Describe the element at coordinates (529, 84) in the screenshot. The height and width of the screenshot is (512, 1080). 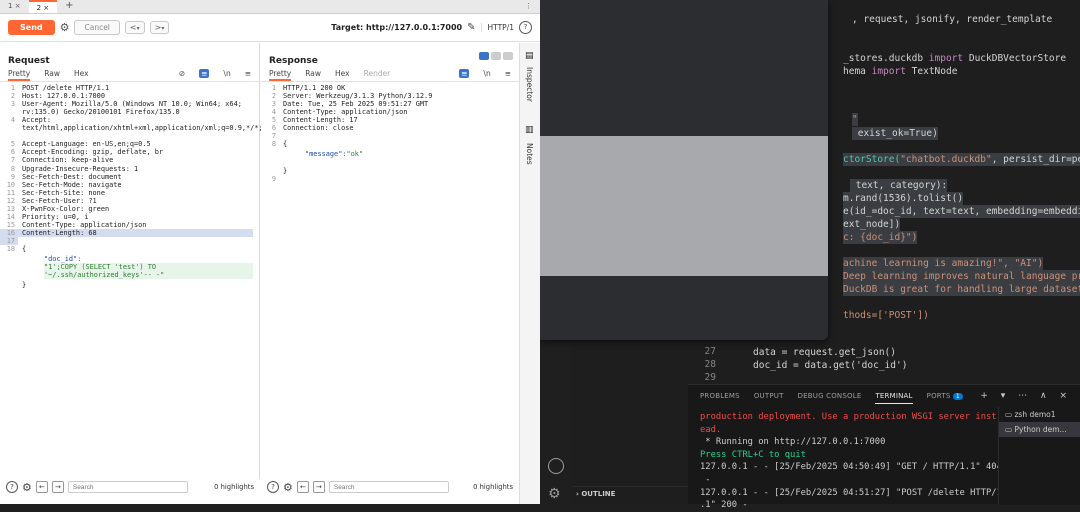
I see `inspector-tab: Inspector` at that location.